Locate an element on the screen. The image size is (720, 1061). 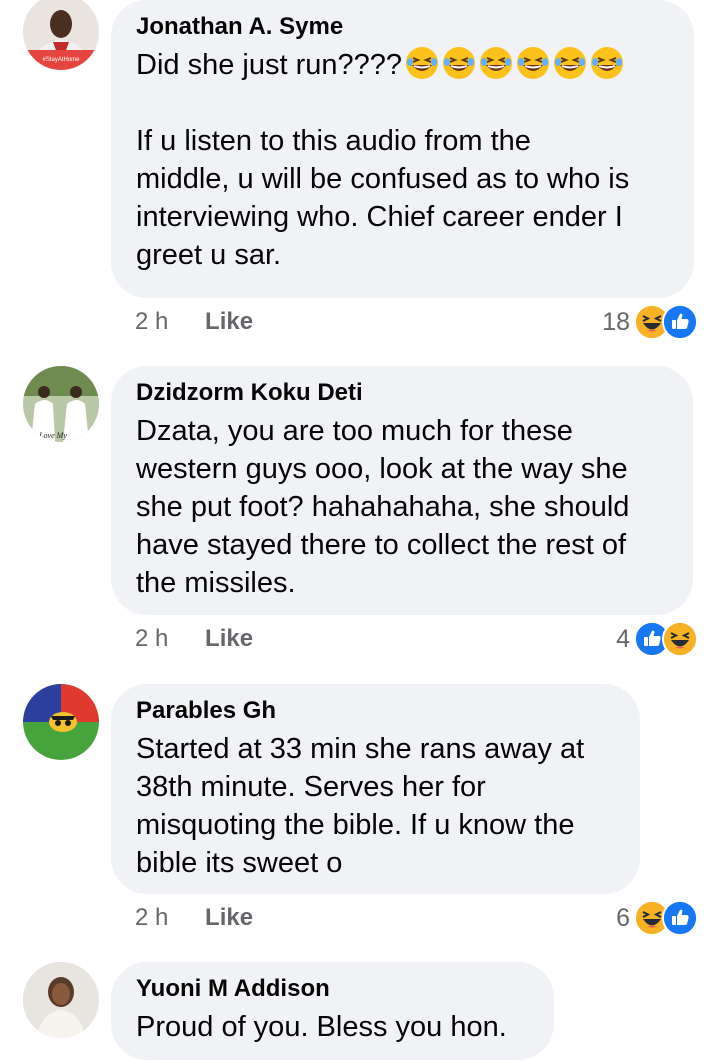
comment-text-line: Did she just run???? is located at coordinates (269, 65).